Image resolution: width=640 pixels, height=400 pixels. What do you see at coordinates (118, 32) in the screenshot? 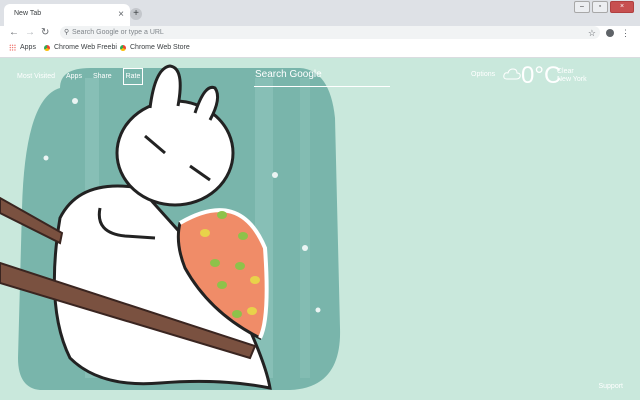
I see `omnibox-placeholder: Search Google or type a URL` at bounding box center [118, 32].